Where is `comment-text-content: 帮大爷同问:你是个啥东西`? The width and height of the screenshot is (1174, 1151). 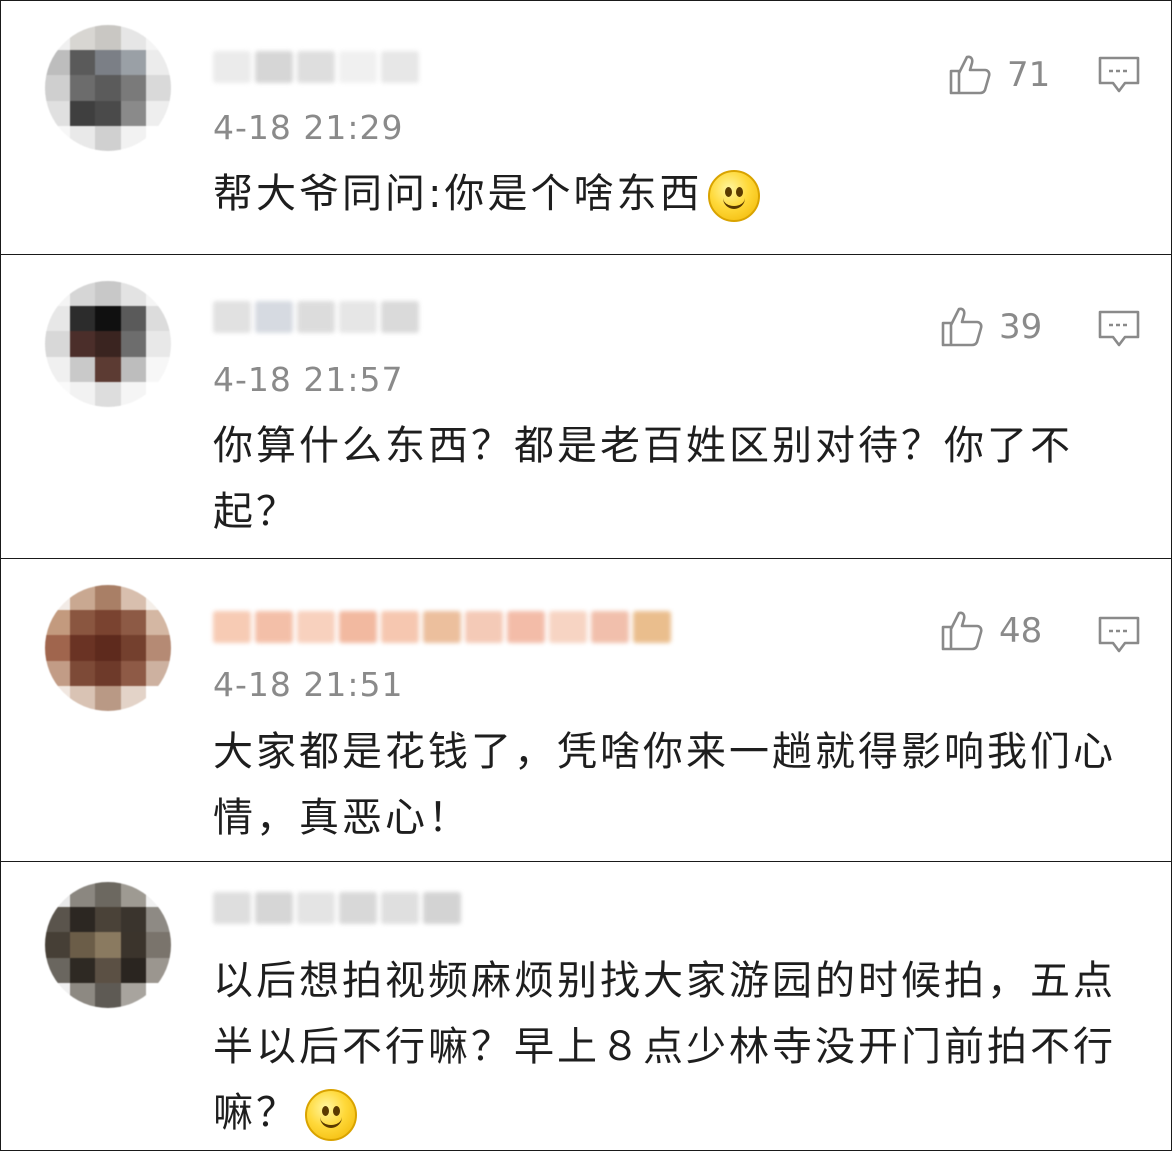
comment-text-content: 帮大爷同问:你是个啥东西 is located at coordinates (458, 194).